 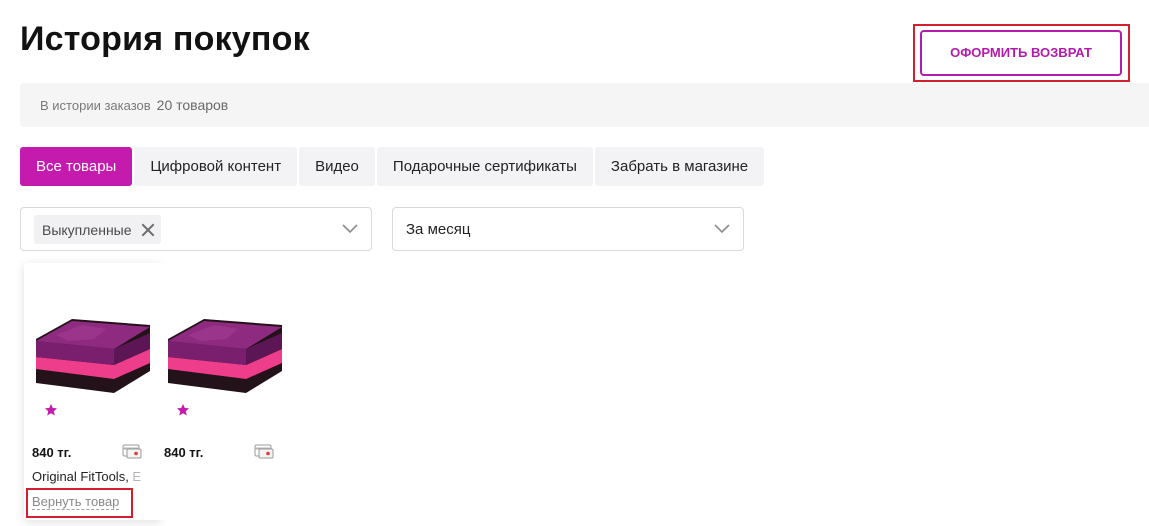 What do you see at coordinates (679, 166) in the screenshot?
I see `tab-store-pickup: Забрать в магазине` at bounding box center [679, 166].